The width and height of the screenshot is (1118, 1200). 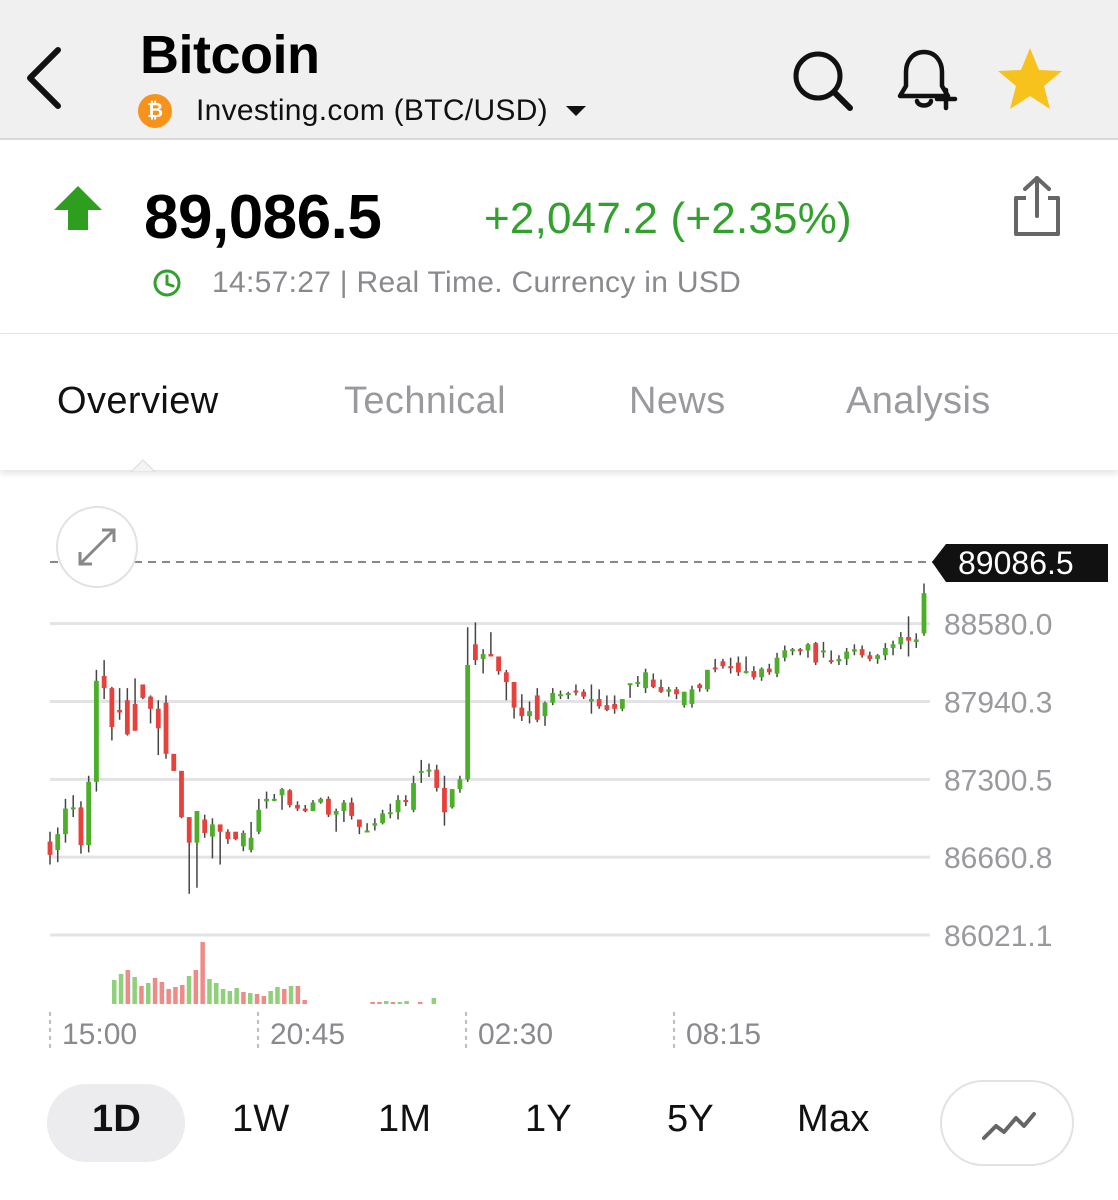 I want to click on search-button, so click(x=822, y=80).